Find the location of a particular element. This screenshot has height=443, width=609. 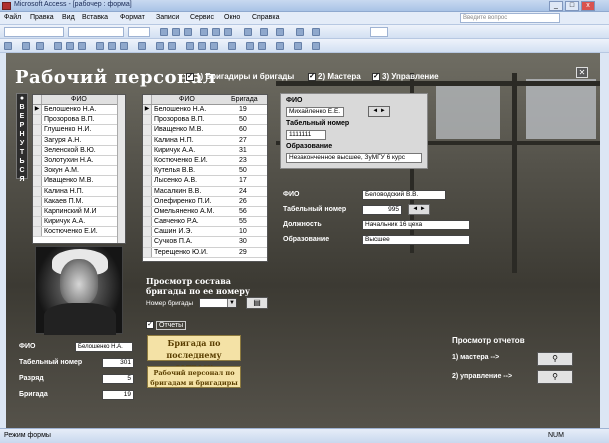

menu-insert: Вставка is located at coordinates (95, 17).